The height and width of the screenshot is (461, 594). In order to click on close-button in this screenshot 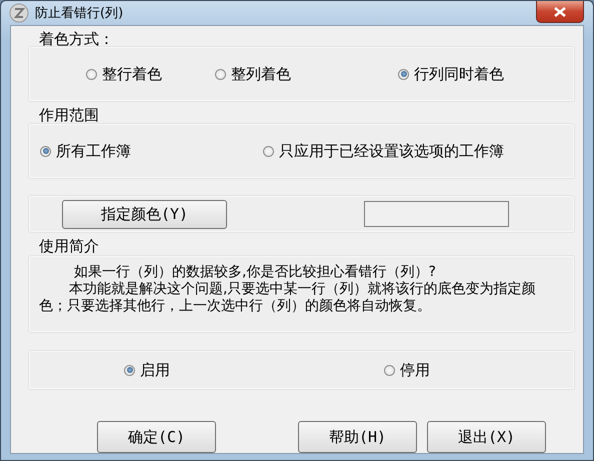, I will do `click(560, 12)`.